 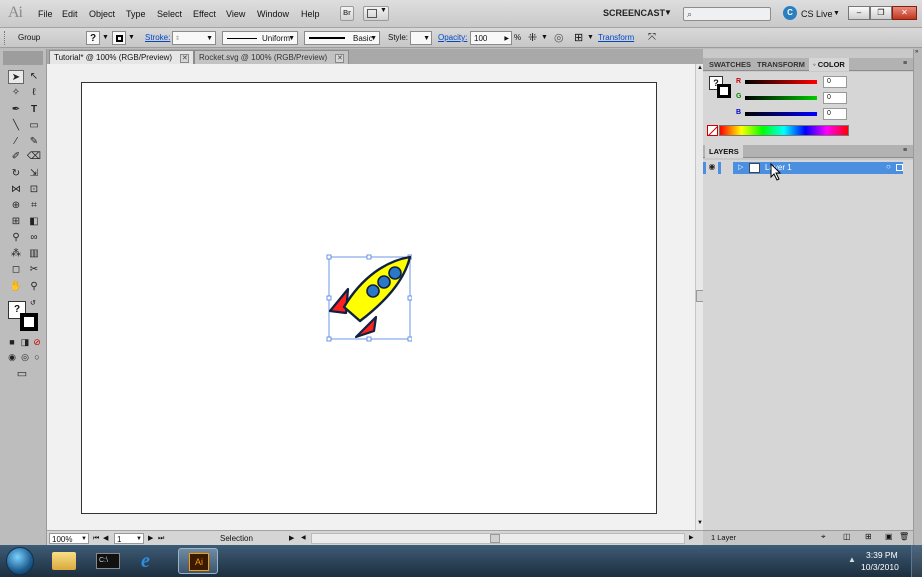 What do you see at coordinates (108, 561) in the screenshot?
I see `cmd-taskbar-button: C:\` at bounding box center [108, 561].